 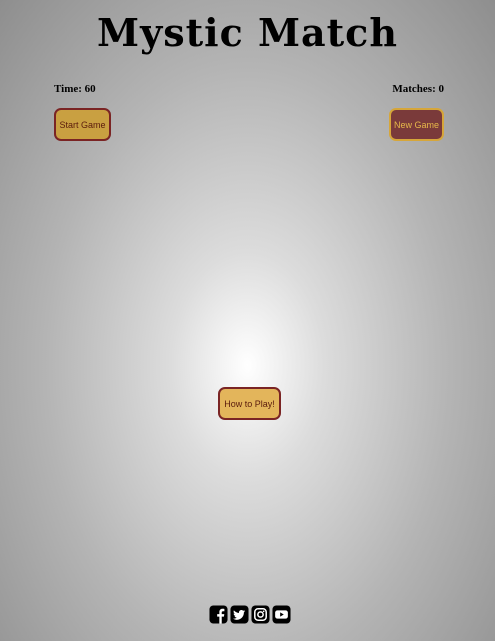 I want to click on start-game-button: Start Game, so click(x=82, y=124).